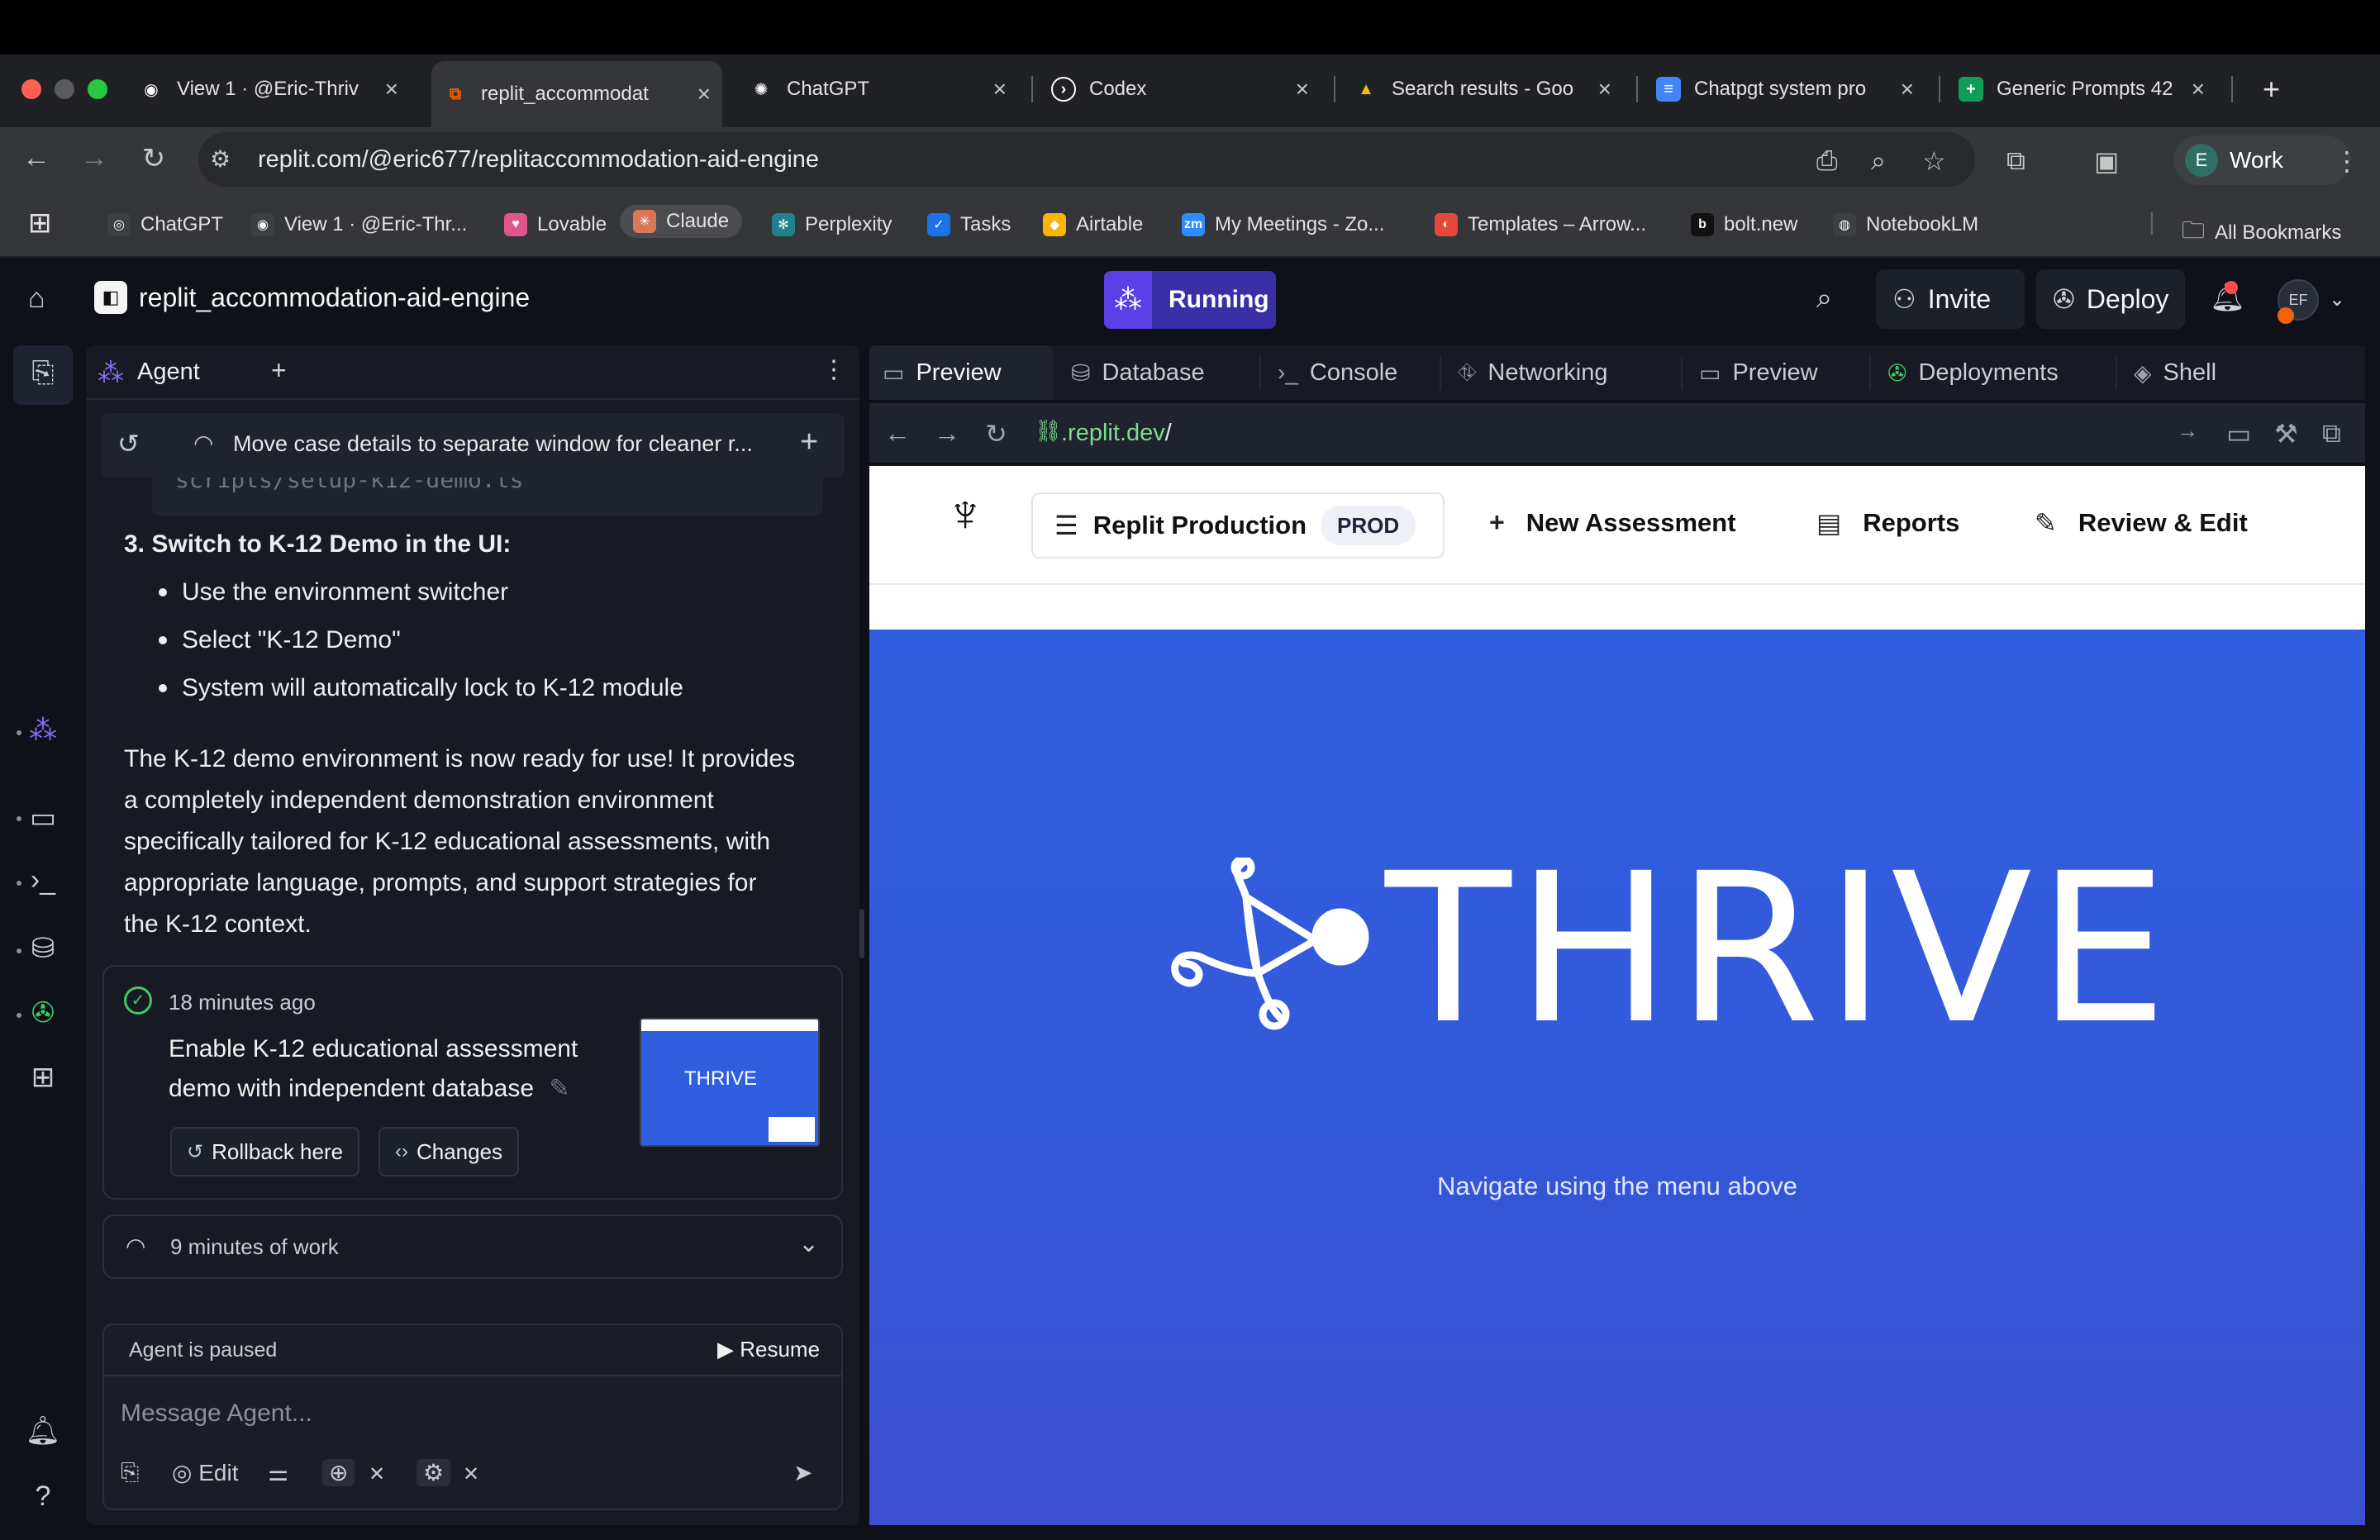 The height and width of the screenshot is (1540, 2380). What do you see at coordinates (2347, 161) in the screenshot?
I see `browser-menu-icon: ⋮` at bounding box center [2347, 161].